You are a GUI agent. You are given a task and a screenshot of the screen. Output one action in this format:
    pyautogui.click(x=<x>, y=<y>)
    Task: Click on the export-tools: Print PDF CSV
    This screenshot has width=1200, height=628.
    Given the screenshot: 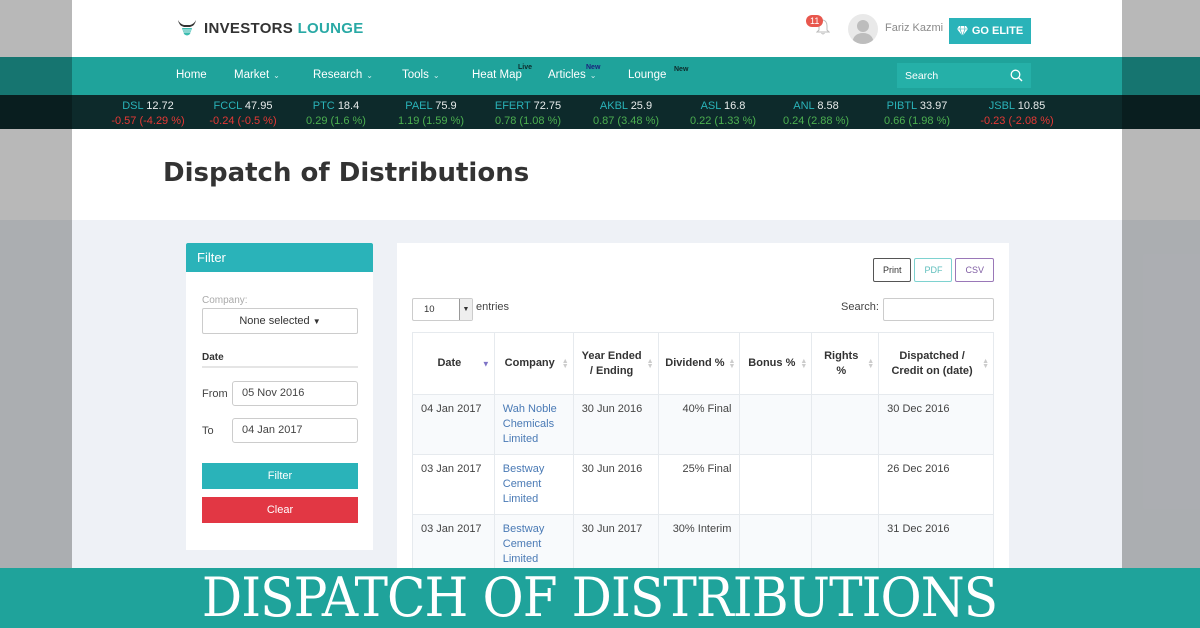 What is the action you would take?
    pyautogui.click(x=933, y=270)
    